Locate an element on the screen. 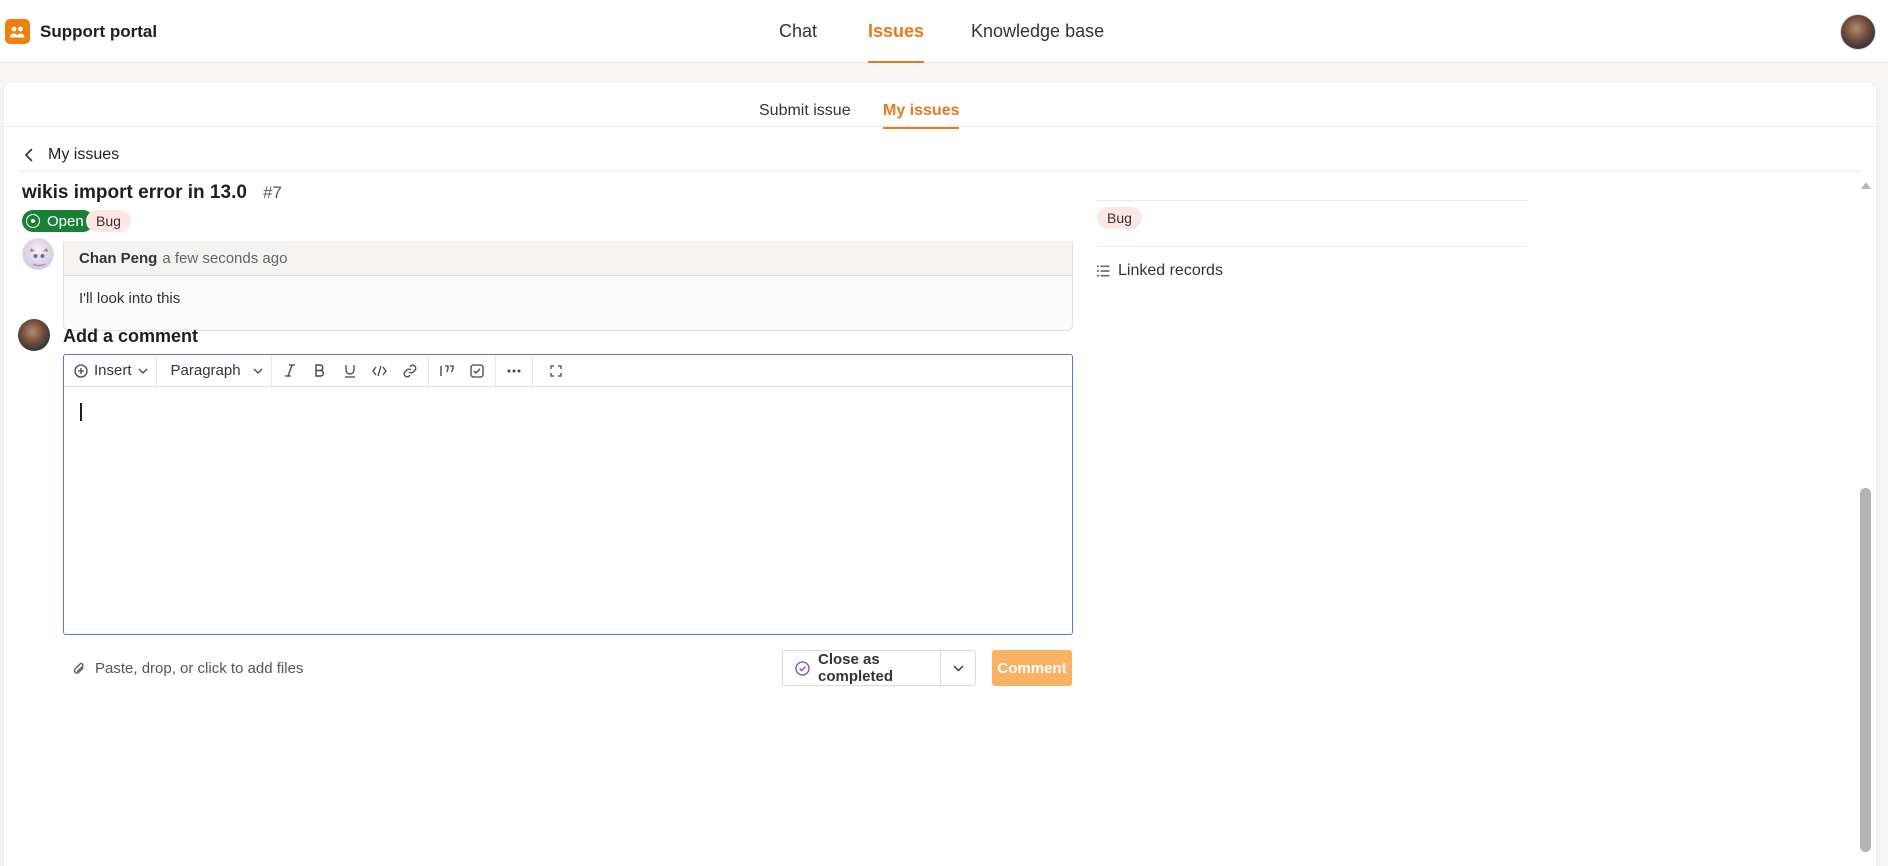 Image resolution: width=1888 pixels, height=866 pixels. back-link-label: My issues is located at coordinates (84, 154).